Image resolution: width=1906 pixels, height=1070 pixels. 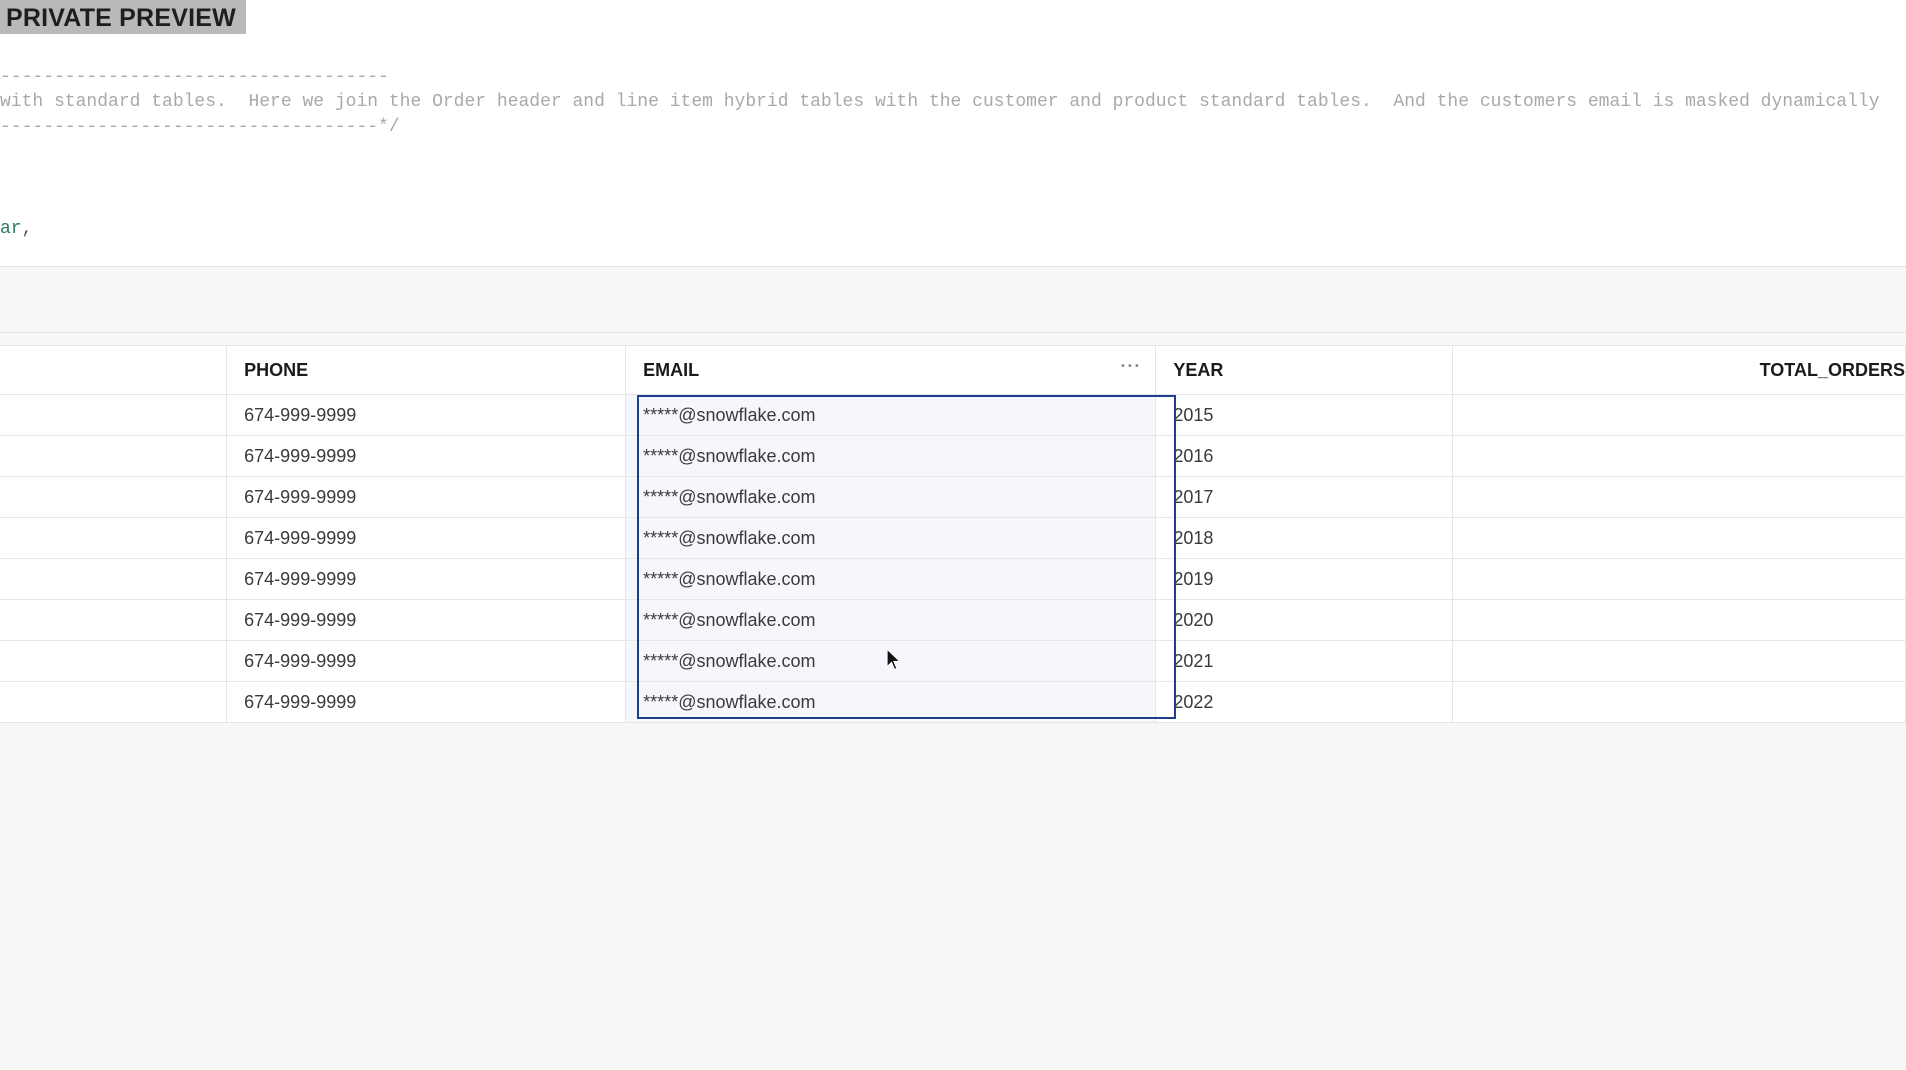 I want to click on column-header-total-orders: TOTAL_ORDERS, so click(x=1679, y=370).